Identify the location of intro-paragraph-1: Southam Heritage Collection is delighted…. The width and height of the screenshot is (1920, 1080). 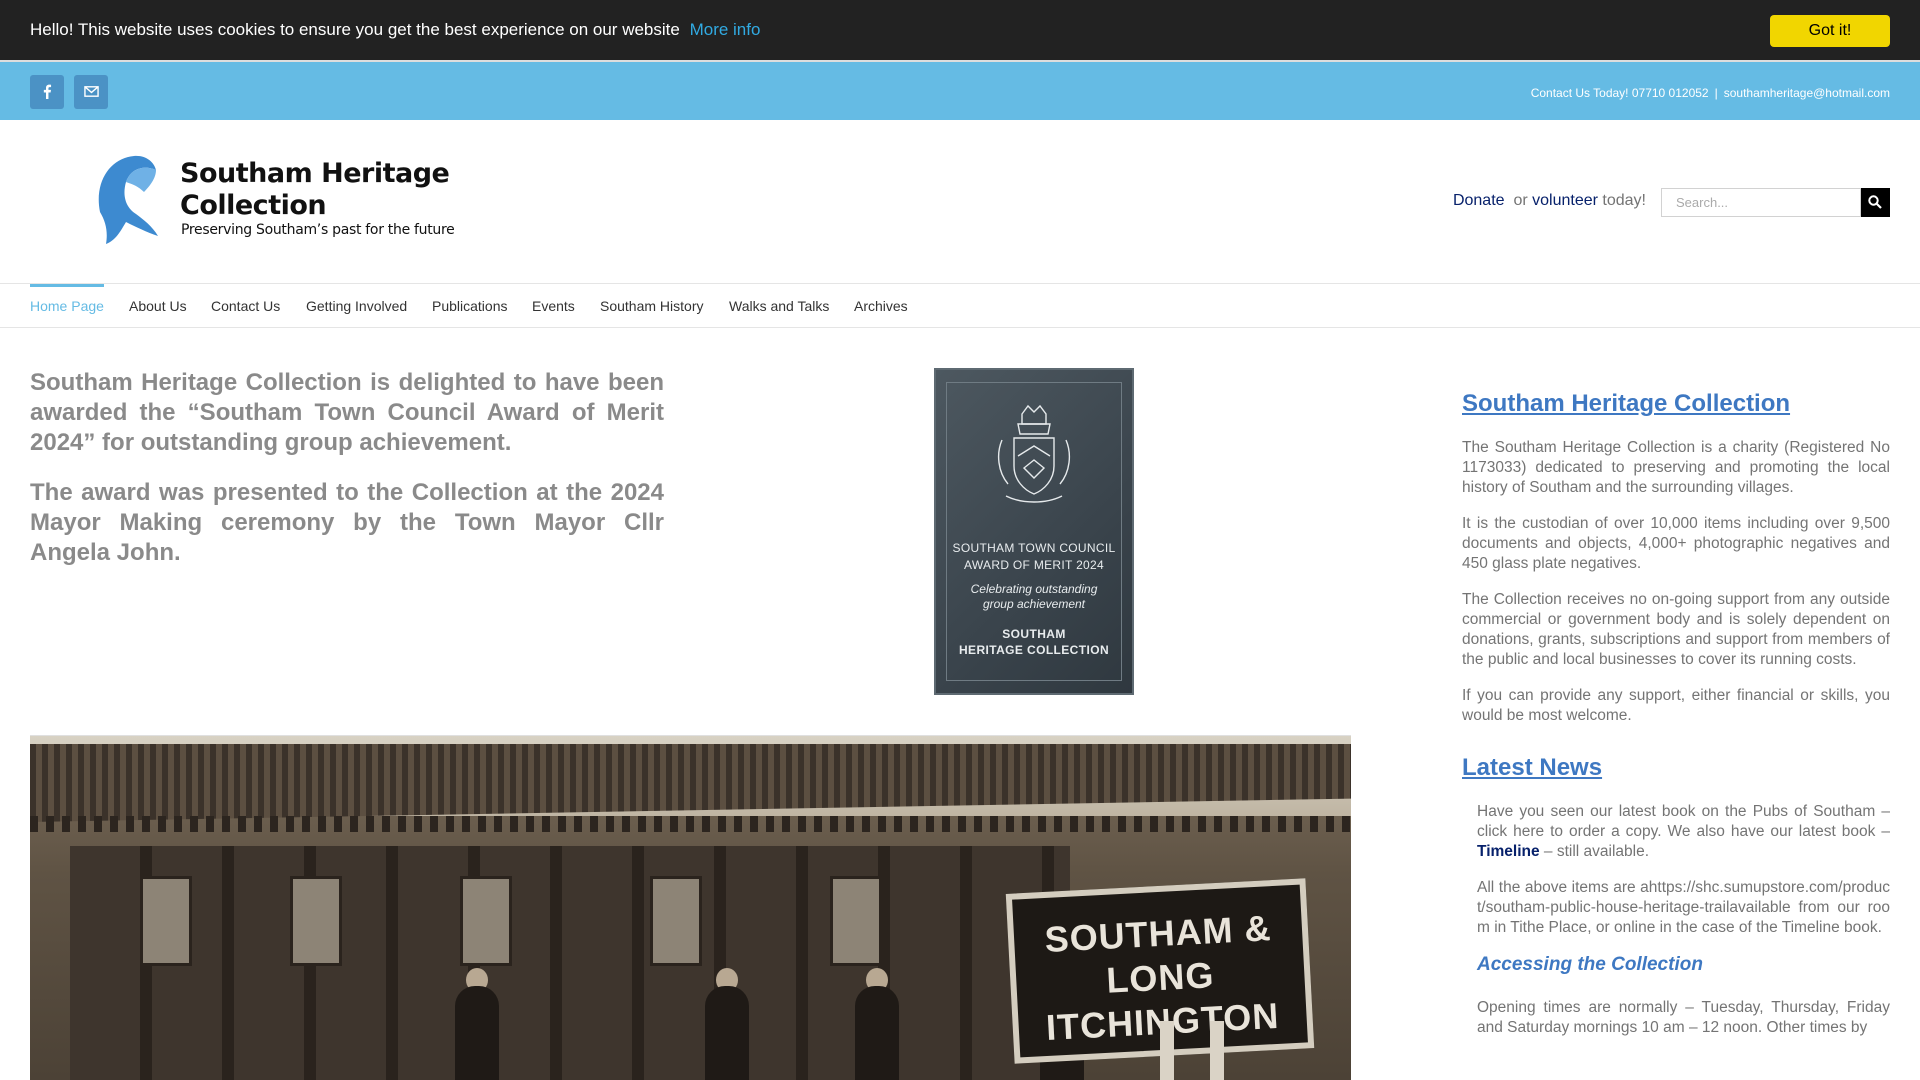
(347, 412).